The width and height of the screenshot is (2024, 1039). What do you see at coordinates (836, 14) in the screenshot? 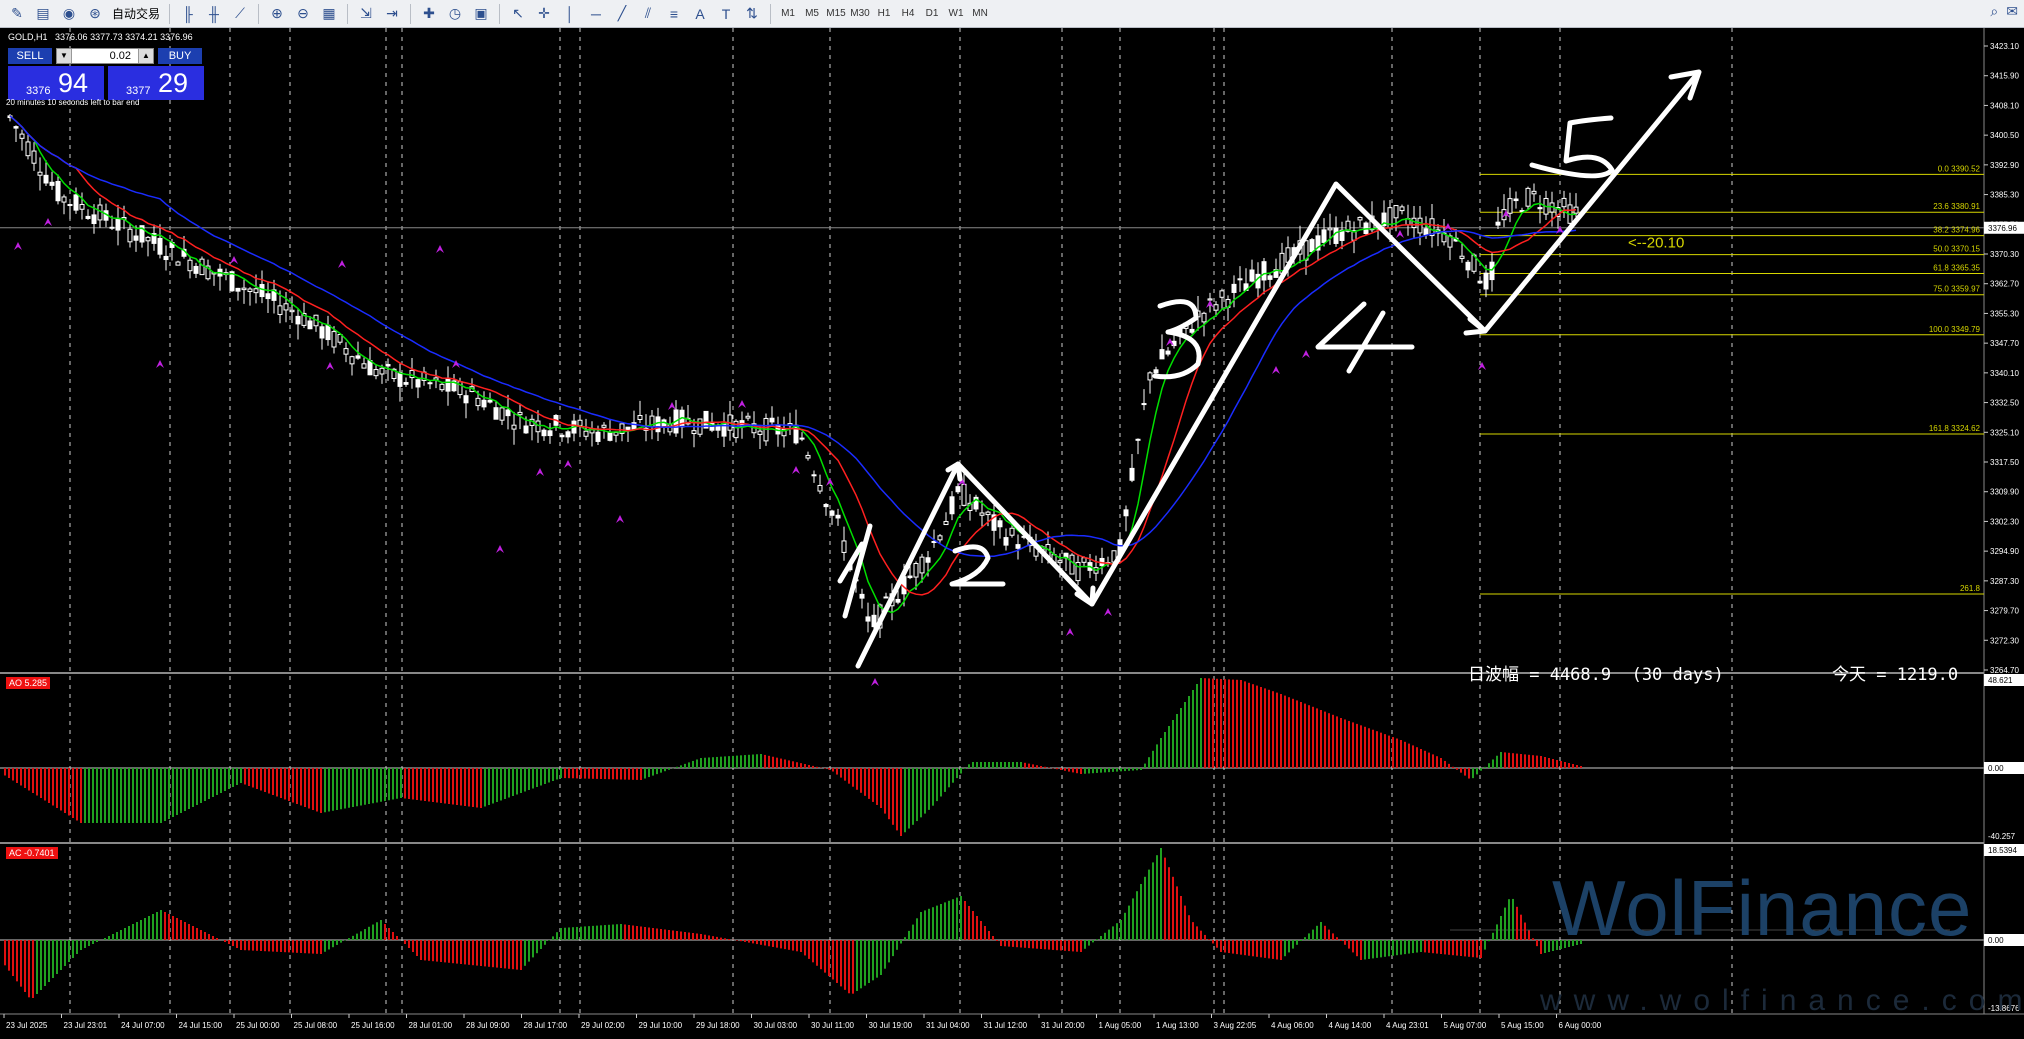
I see `tf-m15: M15` at bounding box center [836, 14].